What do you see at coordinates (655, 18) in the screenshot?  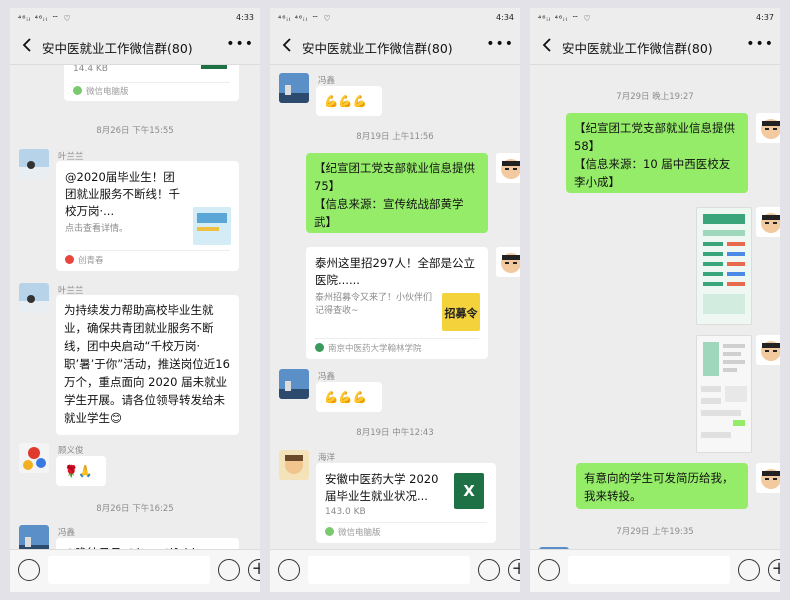 I see `status-bar: ⁴⁶ᵢₗ ⁴⁶ᵢₗ ⌔ ♡ 4:37` at bounding box center [655, 18].